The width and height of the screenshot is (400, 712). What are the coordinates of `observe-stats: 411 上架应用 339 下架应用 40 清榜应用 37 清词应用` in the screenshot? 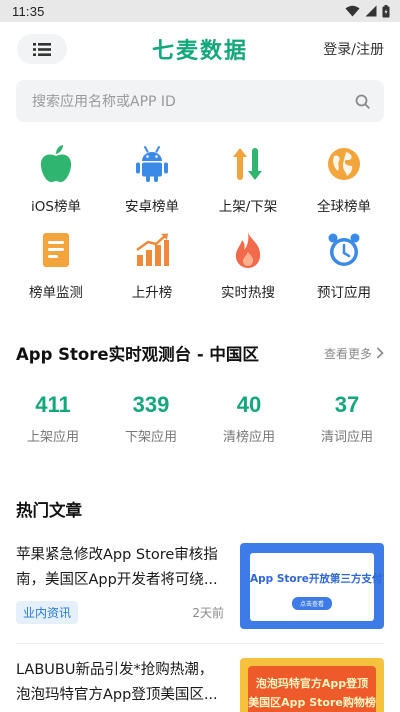 It's located at (200, 418).